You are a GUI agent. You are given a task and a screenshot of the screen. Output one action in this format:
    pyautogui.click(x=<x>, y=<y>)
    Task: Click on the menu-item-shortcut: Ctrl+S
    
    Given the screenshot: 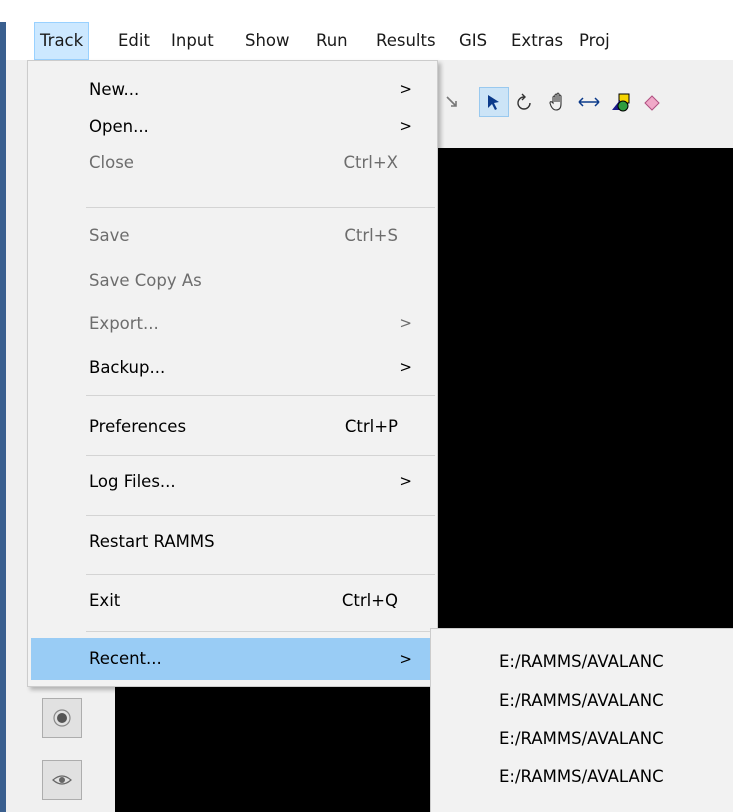 What is the action you would take?
    pyautogui.click(x=371, y=235)
    